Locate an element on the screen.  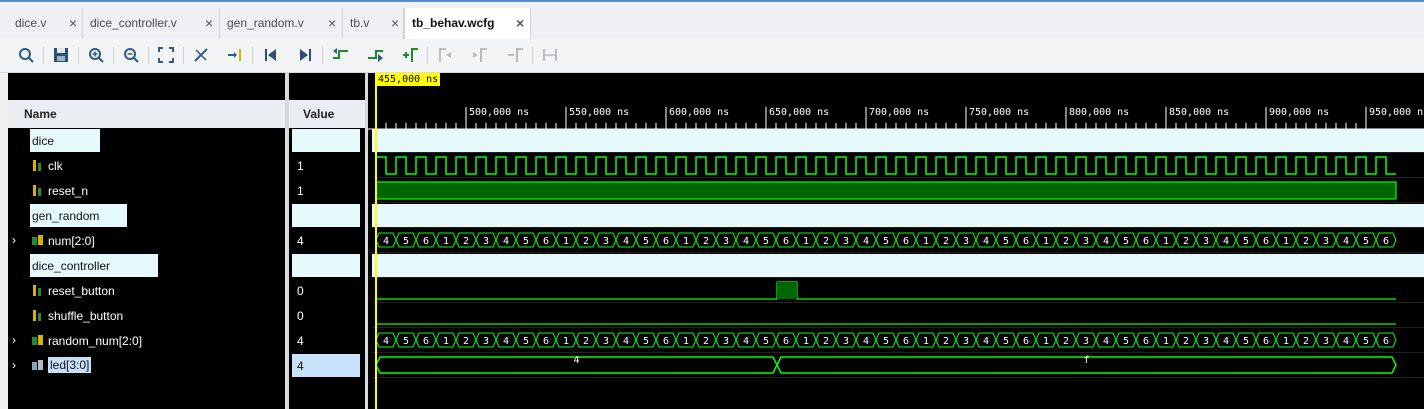
group-label: gen_random is located at coordinates (78, 215).